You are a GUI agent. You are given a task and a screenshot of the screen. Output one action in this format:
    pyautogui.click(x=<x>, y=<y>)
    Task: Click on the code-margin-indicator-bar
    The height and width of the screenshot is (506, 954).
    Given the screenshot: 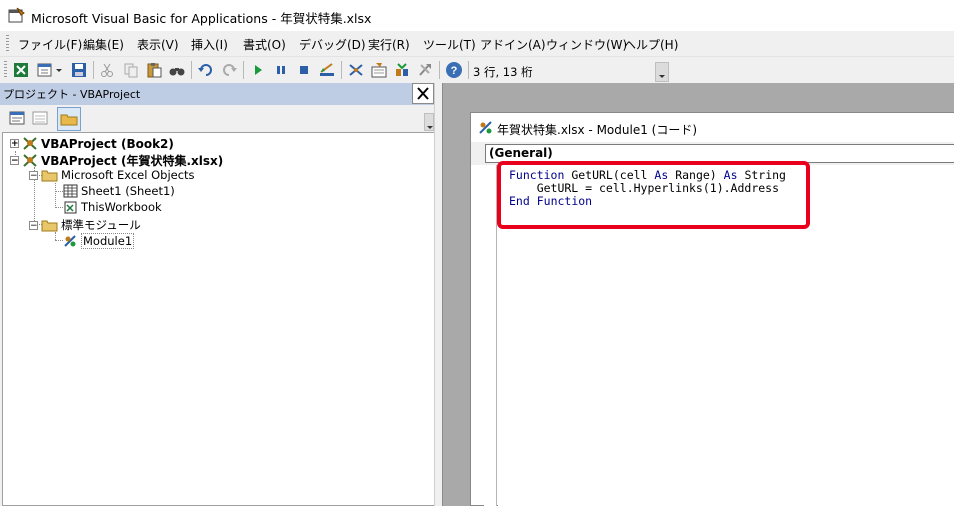 What is the action you would take?
    pyautogui.click(x=490, y=335)
    